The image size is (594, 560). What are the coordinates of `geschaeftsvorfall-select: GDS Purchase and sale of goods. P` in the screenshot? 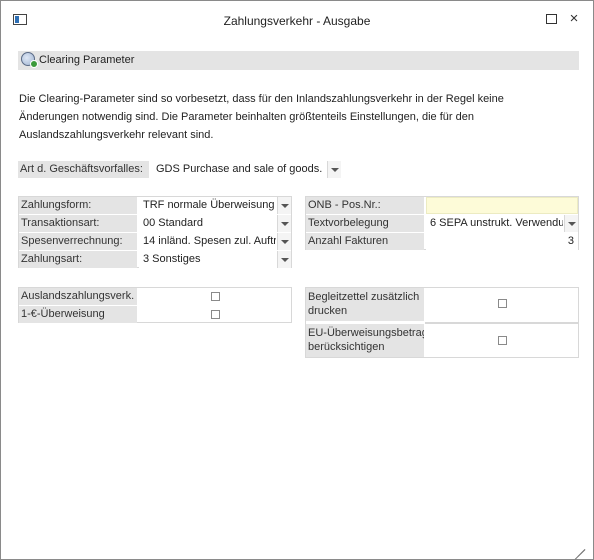 It's located at (246, 169).